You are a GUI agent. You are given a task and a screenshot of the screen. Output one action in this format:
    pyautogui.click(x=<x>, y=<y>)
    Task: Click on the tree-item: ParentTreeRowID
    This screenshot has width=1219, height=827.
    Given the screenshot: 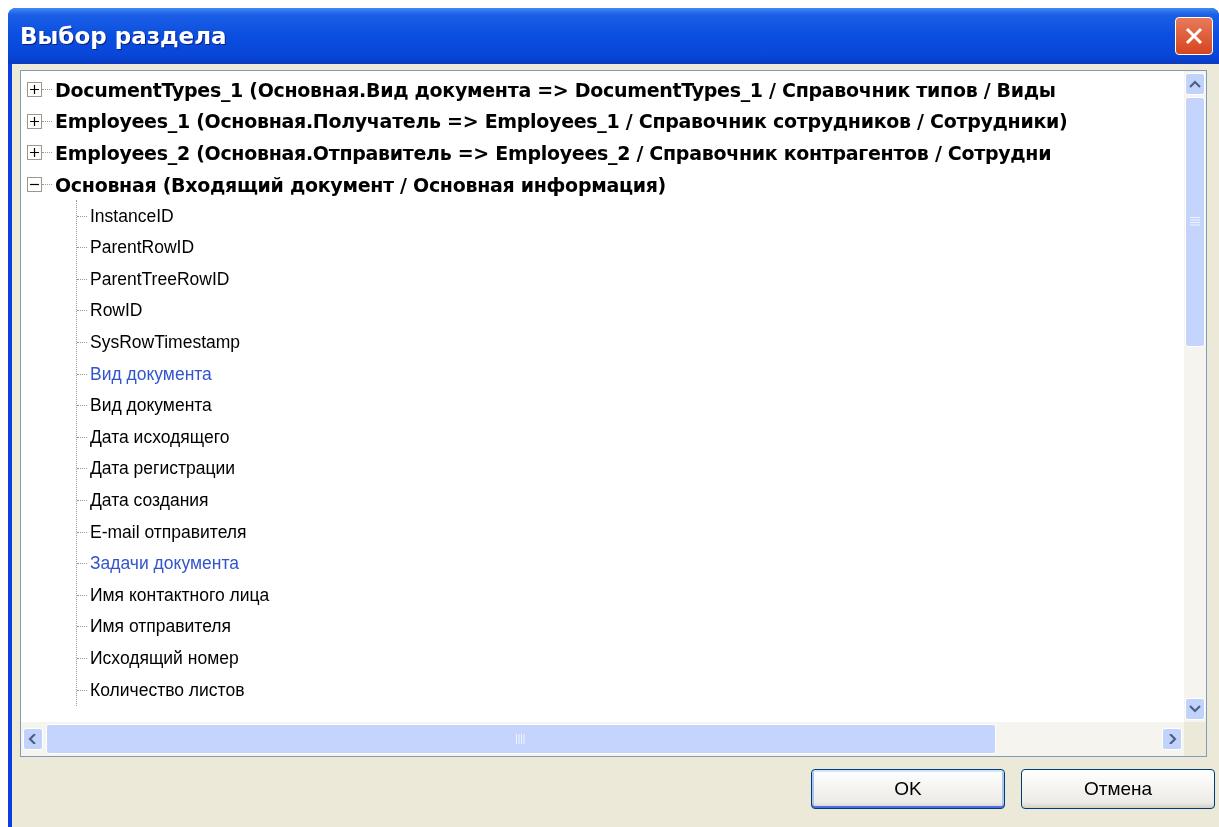 What is the action you would take?
    pyautogui.click(x=160, y=279)
    